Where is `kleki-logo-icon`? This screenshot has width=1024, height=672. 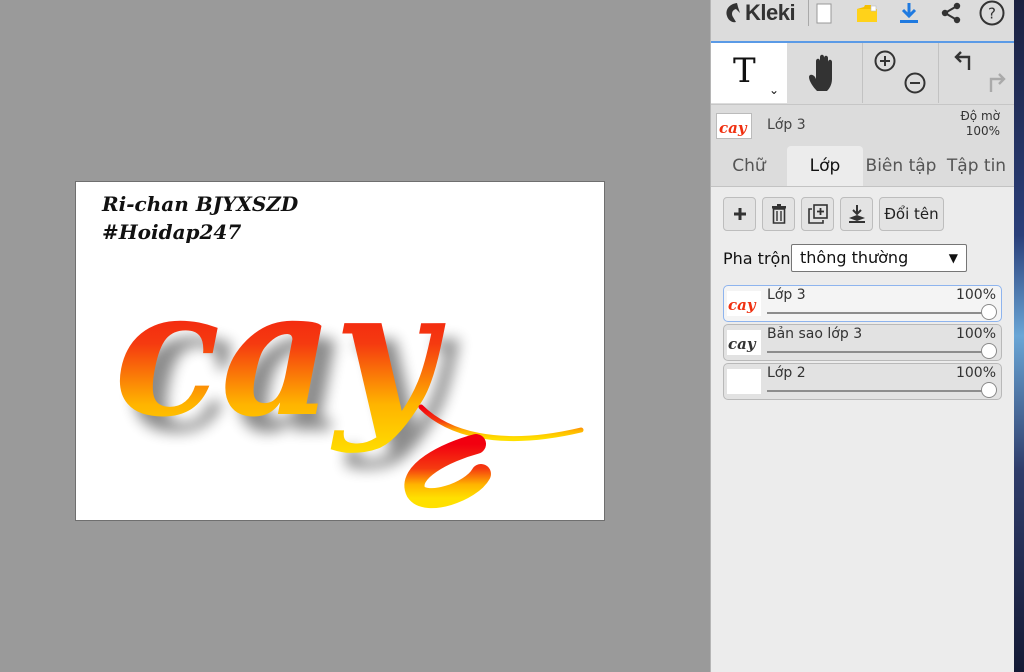
kleki-logo-icon is located at coordinates (733, 13).